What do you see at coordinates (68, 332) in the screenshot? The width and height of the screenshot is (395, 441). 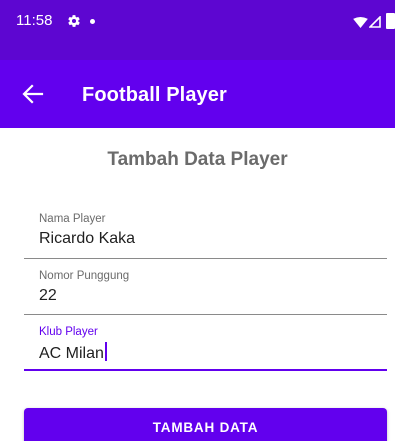 I see `field-label: Klub Player` at bounding box center [68, 332].